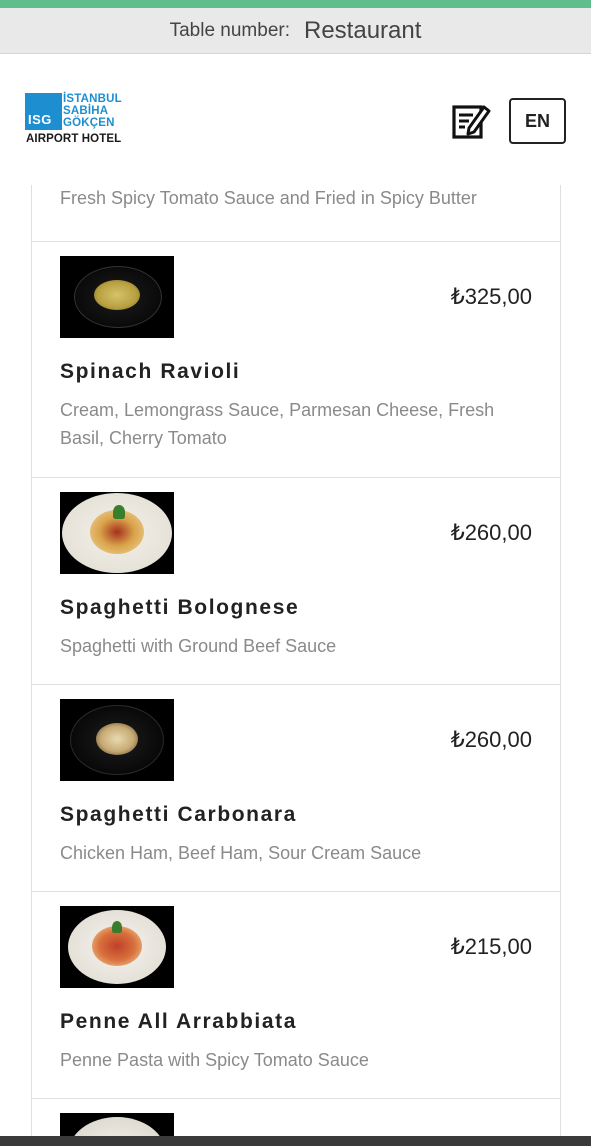 This screenshot has height=1146, width=591. What do you see at coordinates (92, 99) in the screenshot?
I see `logo-line: İSTANBUL` at bounding box center [92, 99].